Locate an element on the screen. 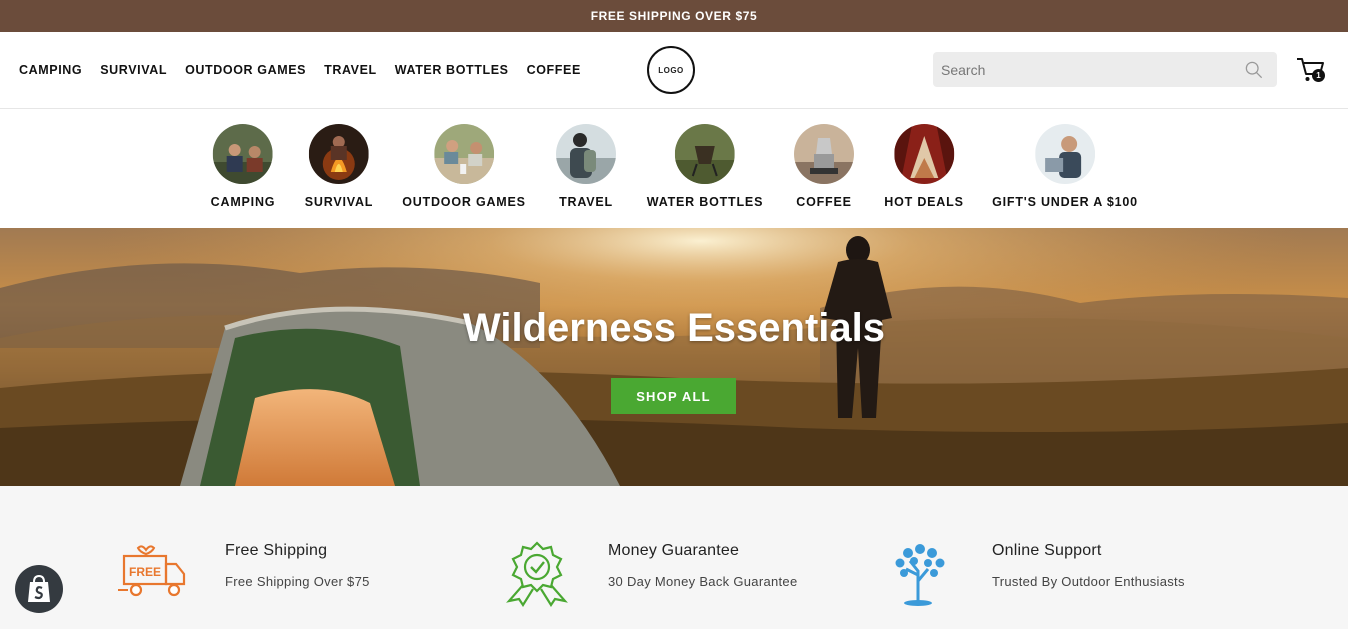 The image size is (1348, 629). feature-text: 30 Day Money Back Guarantee is located at coordinates (703, 581).